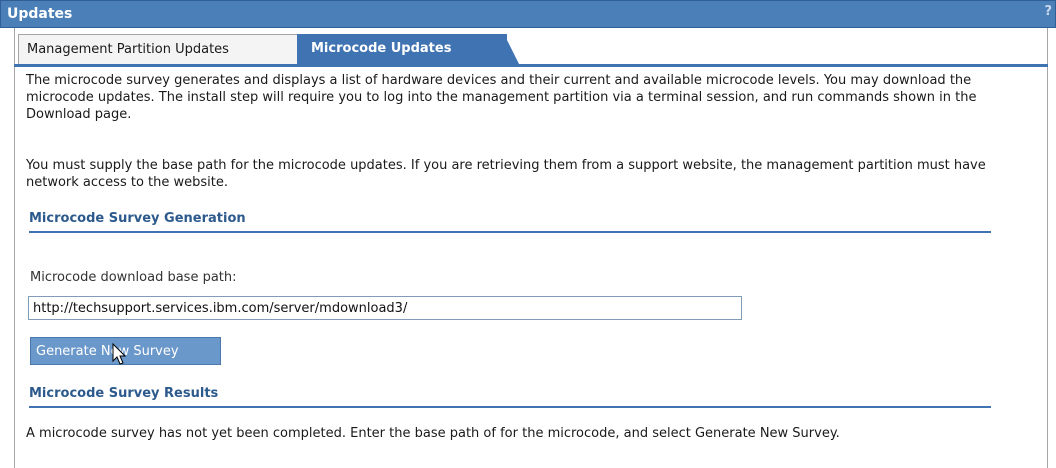 Image resolution: width=1056 pixels, height=468 pixels. I want to click on tab-management-partition-updates: Management Partition Updates, so click(158, 49).